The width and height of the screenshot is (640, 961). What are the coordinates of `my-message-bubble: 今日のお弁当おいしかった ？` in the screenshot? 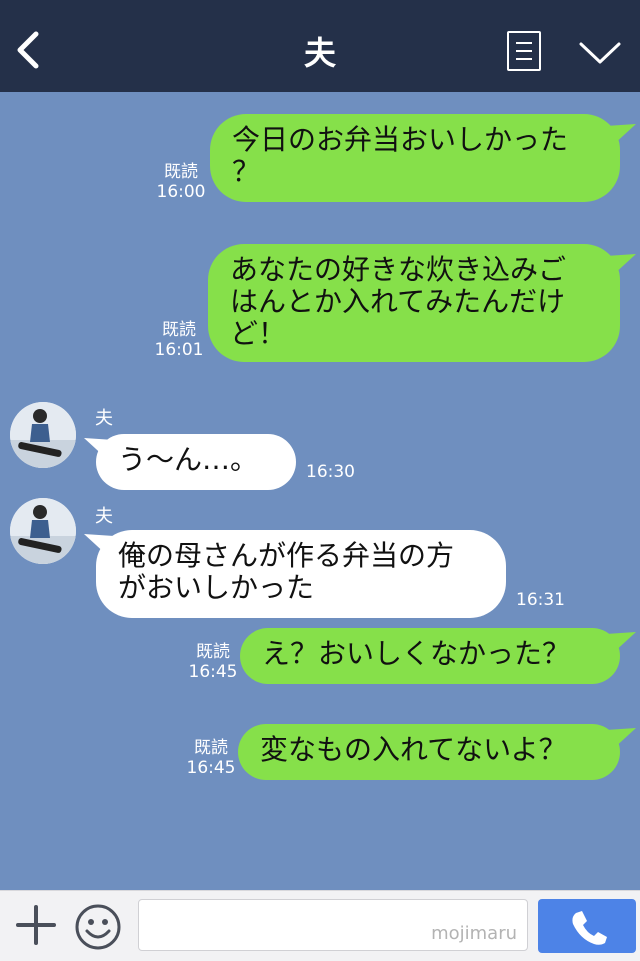 It's located at (415, 158).